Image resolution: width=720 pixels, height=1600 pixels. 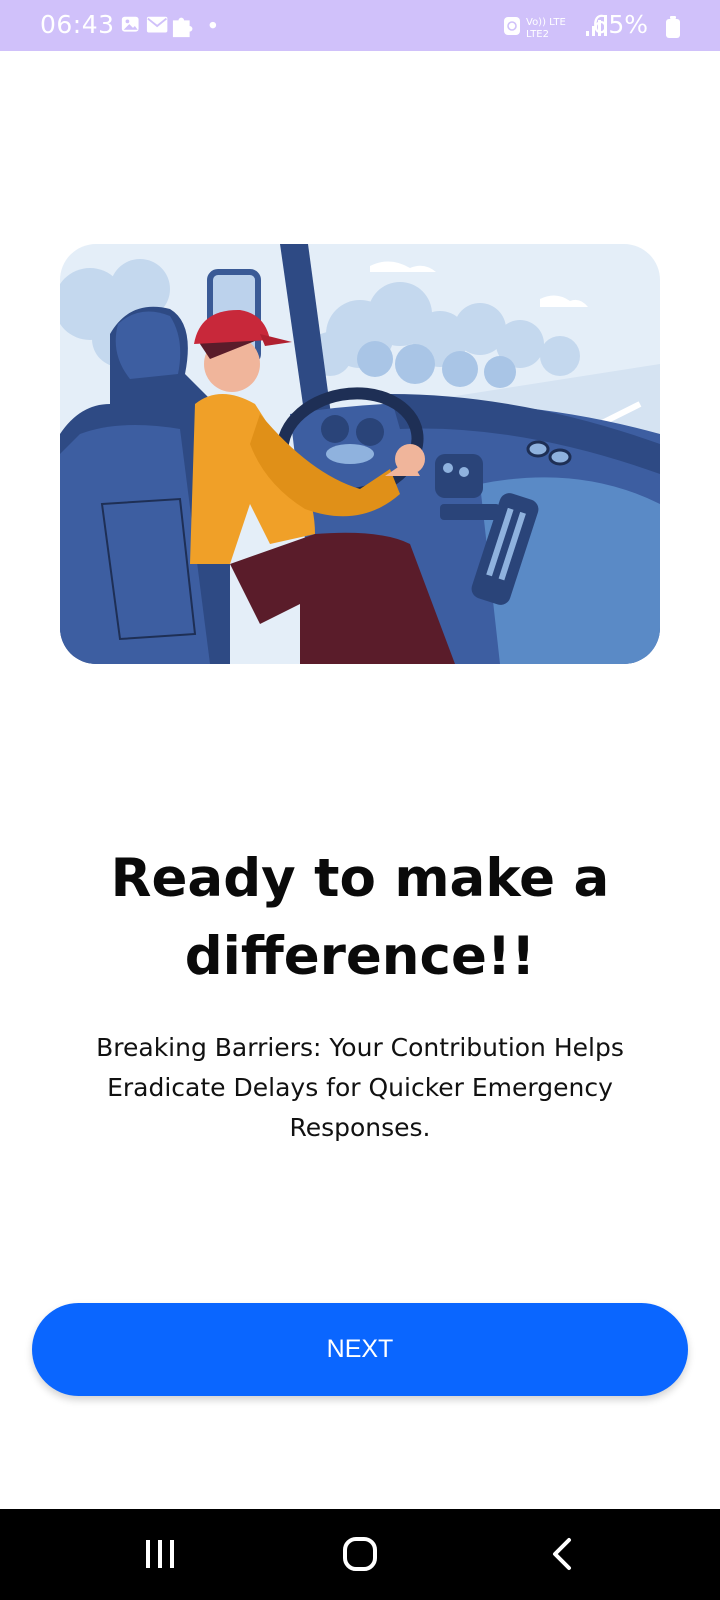 What do you see at coordinates (77, 24) in the screenshot?
I see `status-time: 06:43` at bounding box center [77, 24].